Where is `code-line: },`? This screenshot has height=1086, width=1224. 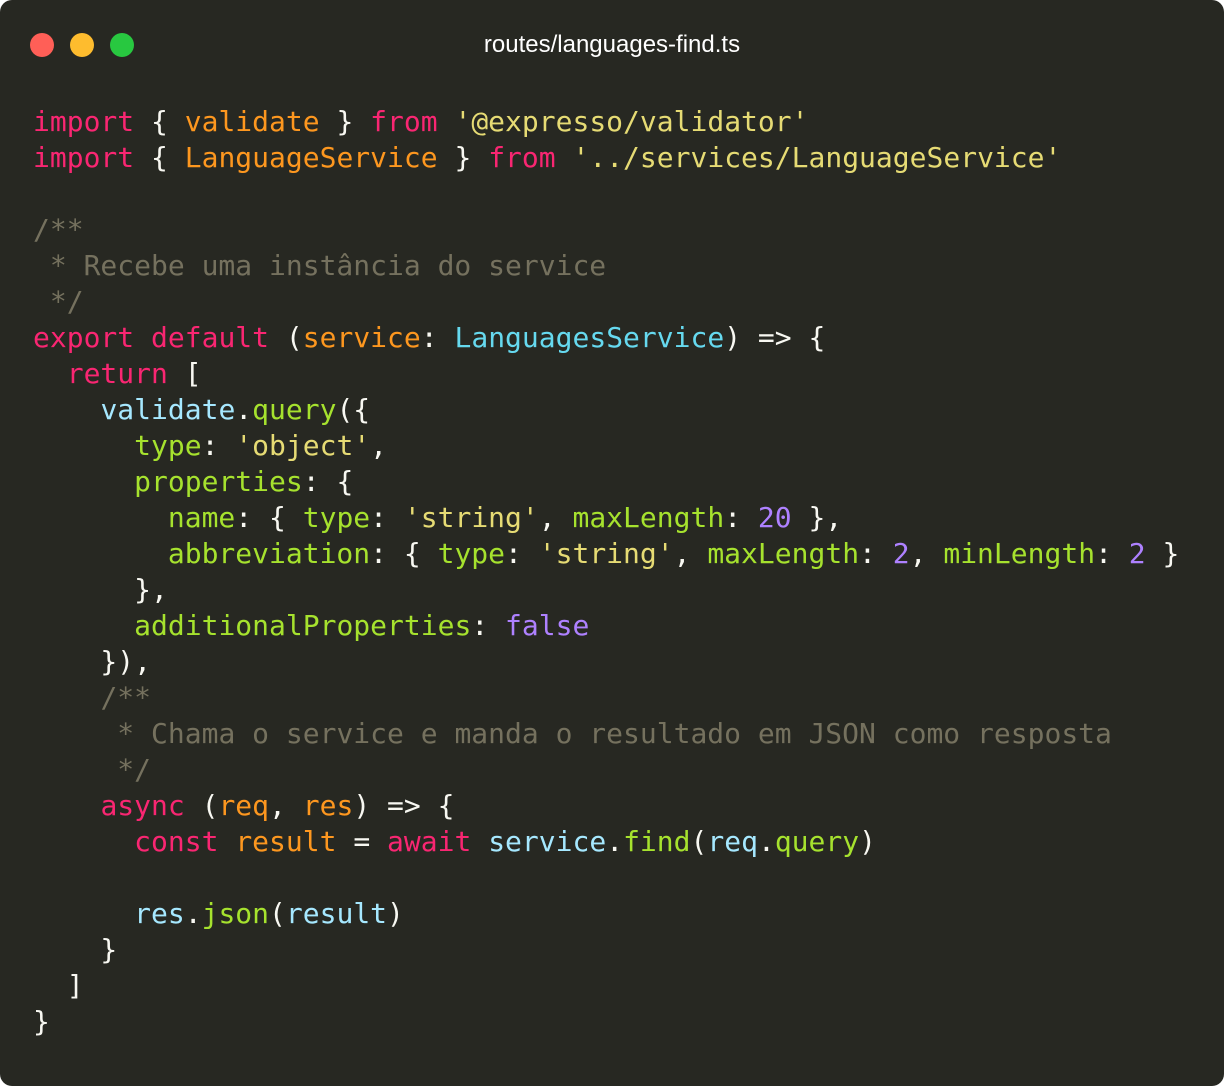 code-line: }, is located at coordinates (606, 590).